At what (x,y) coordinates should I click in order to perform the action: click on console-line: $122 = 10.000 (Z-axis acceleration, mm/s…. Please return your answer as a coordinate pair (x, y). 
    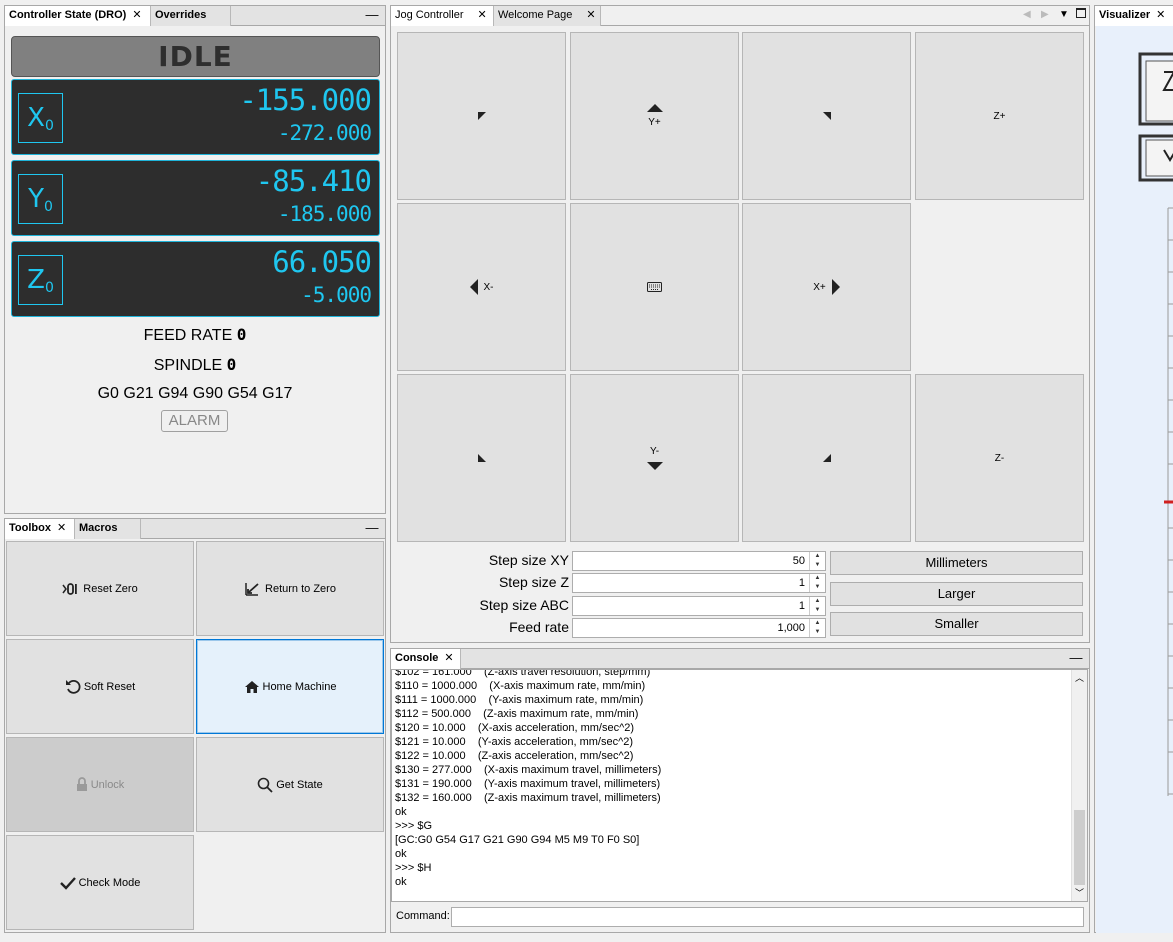
    Looking at the image, I should click on (514, 756).